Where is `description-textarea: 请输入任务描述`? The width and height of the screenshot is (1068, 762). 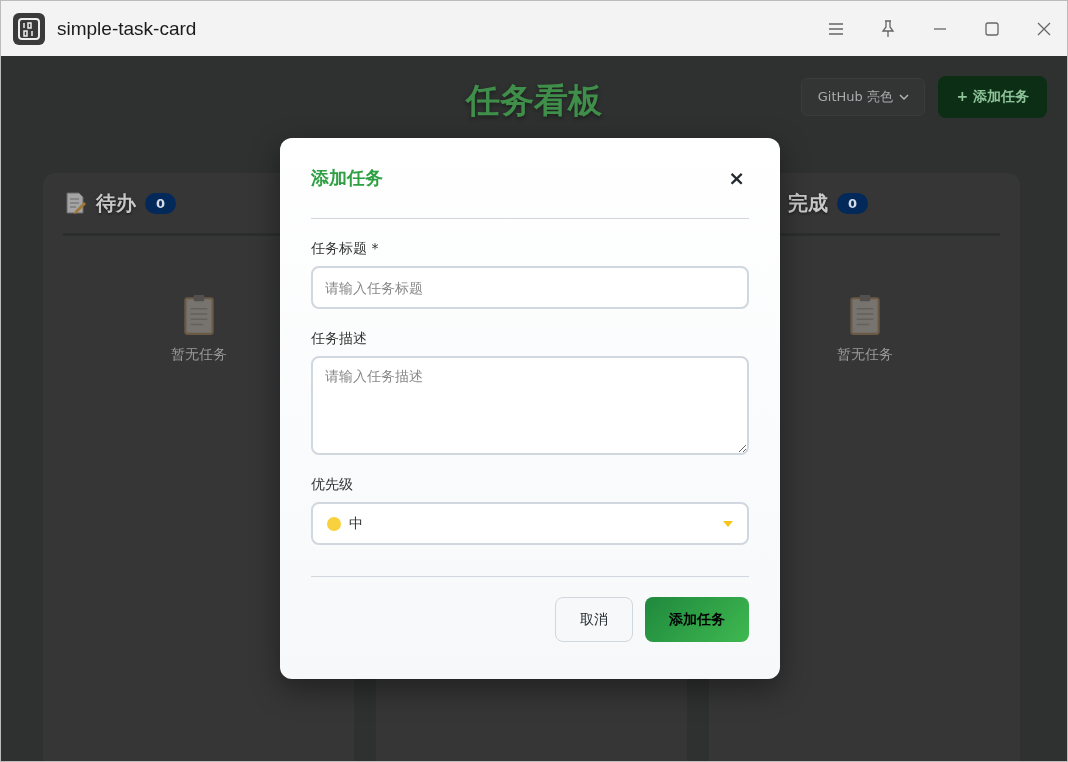 description-textarea: 请输入任务描述 is located at coordinates (530, 405).